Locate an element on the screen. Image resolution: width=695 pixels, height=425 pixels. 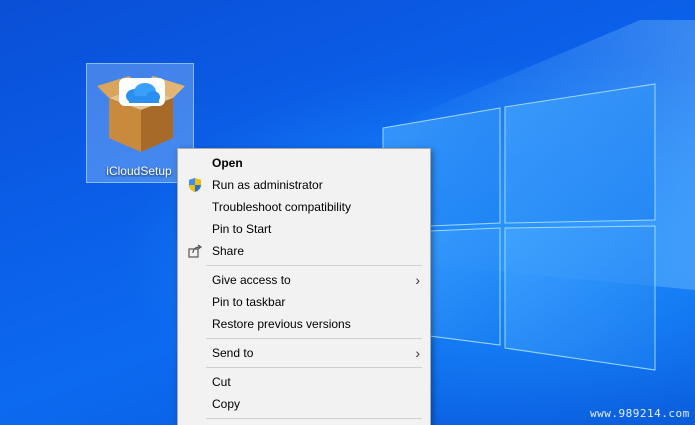
icloud-setup-box-icon is located at coordinates (141, 114).